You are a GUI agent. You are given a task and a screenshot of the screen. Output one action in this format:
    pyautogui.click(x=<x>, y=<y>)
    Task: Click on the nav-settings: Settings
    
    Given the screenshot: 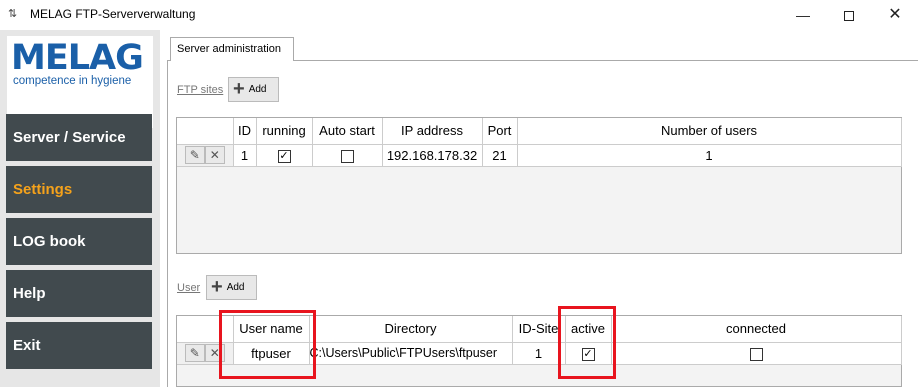 What is the action you would take?
    pyautogui.click(x=79, y=189)
    